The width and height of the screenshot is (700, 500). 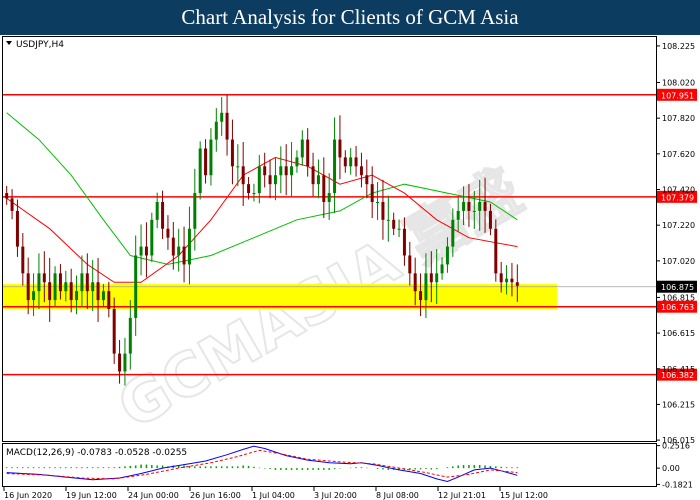 What do you see at coordinates (677, 197) in the screenshot?
I see `price-tag-label: 107.379` at bounding box center [677, 197].